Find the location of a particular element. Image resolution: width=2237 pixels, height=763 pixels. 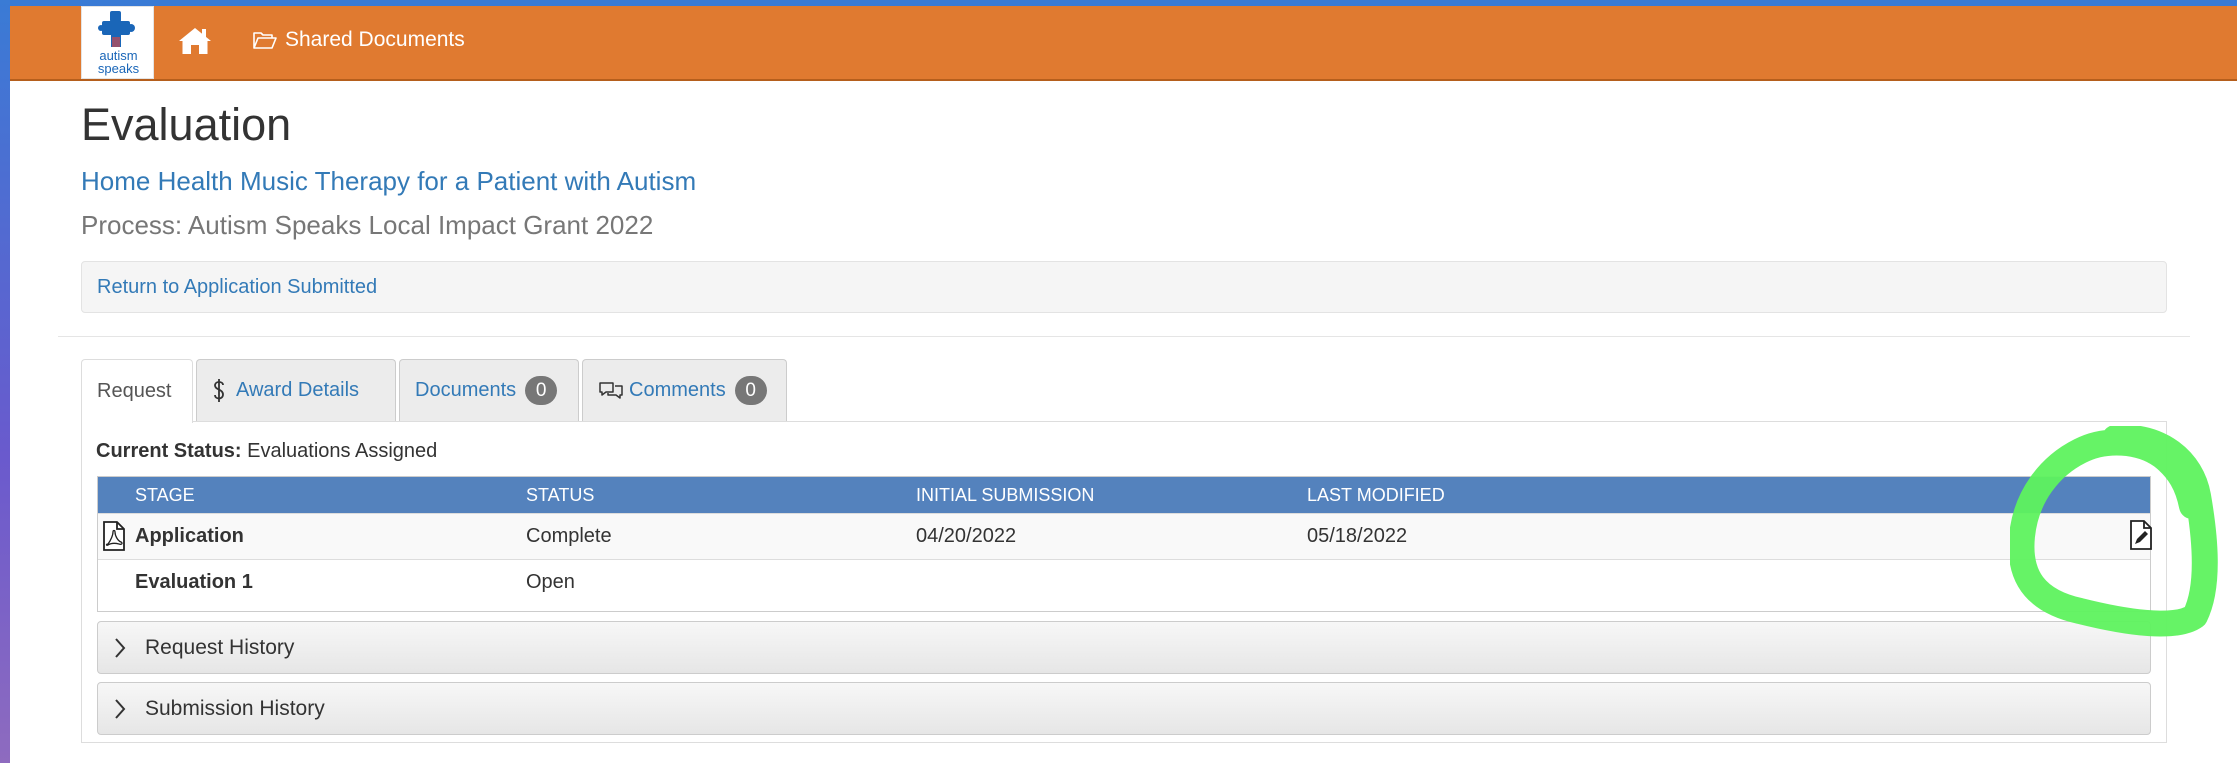

return-to-application-link: Return to Application Submitted is located at coordinates (237, 287).